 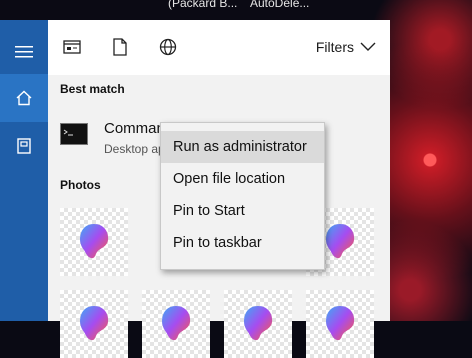 What do you see at coordinates (368, 46) in the screenshot?
I see `chevron-down-icon` at bounding box center [368, 46].